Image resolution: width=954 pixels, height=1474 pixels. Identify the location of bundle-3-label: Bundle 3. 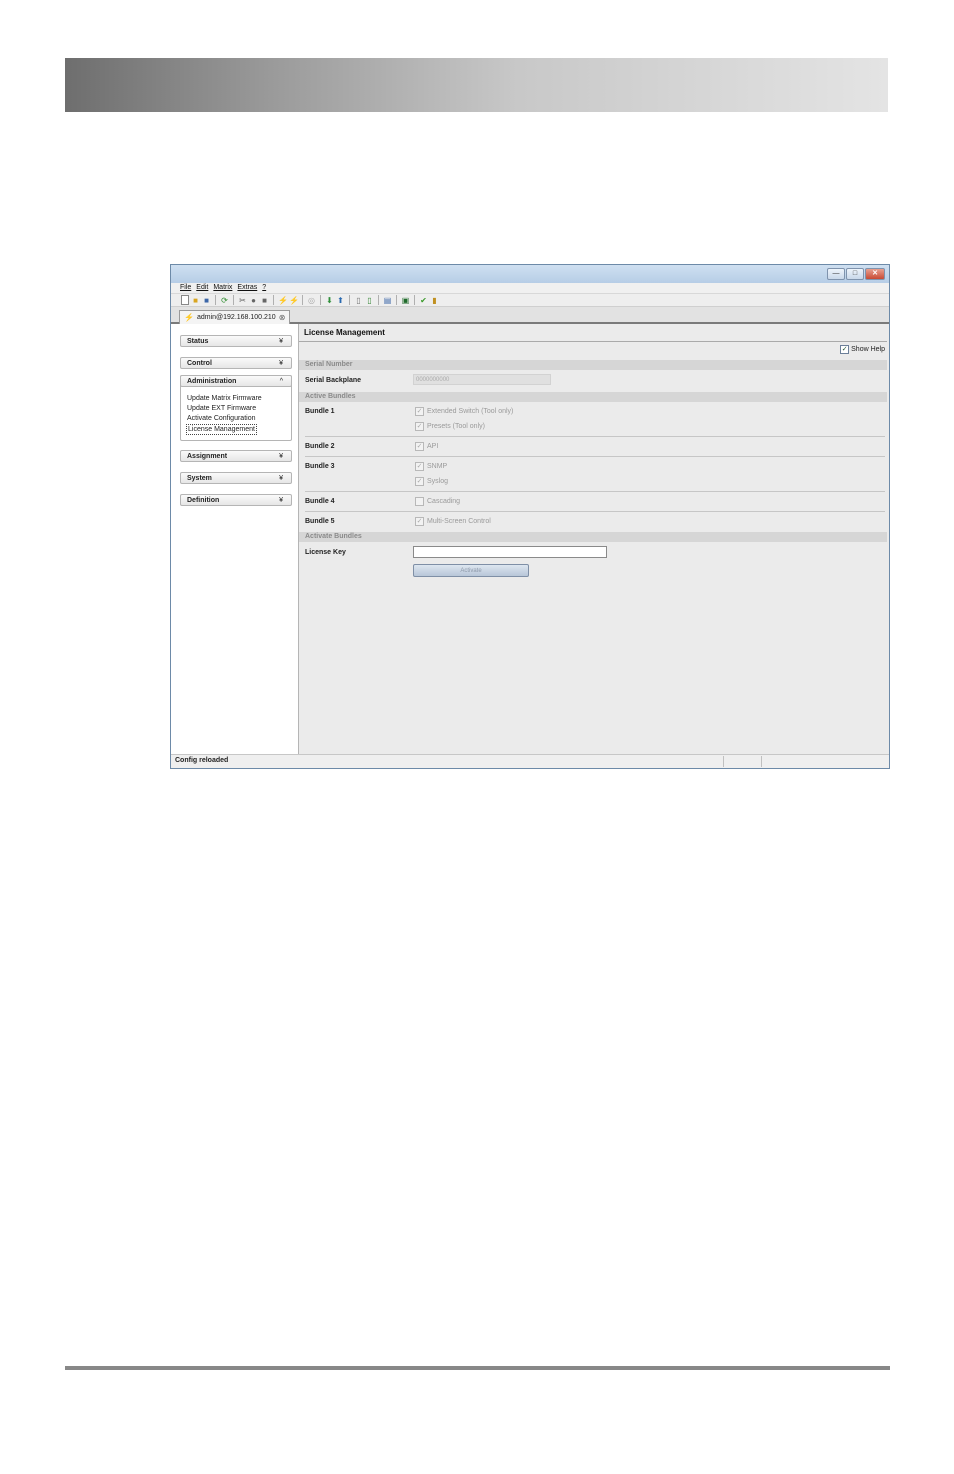
(320, 466).